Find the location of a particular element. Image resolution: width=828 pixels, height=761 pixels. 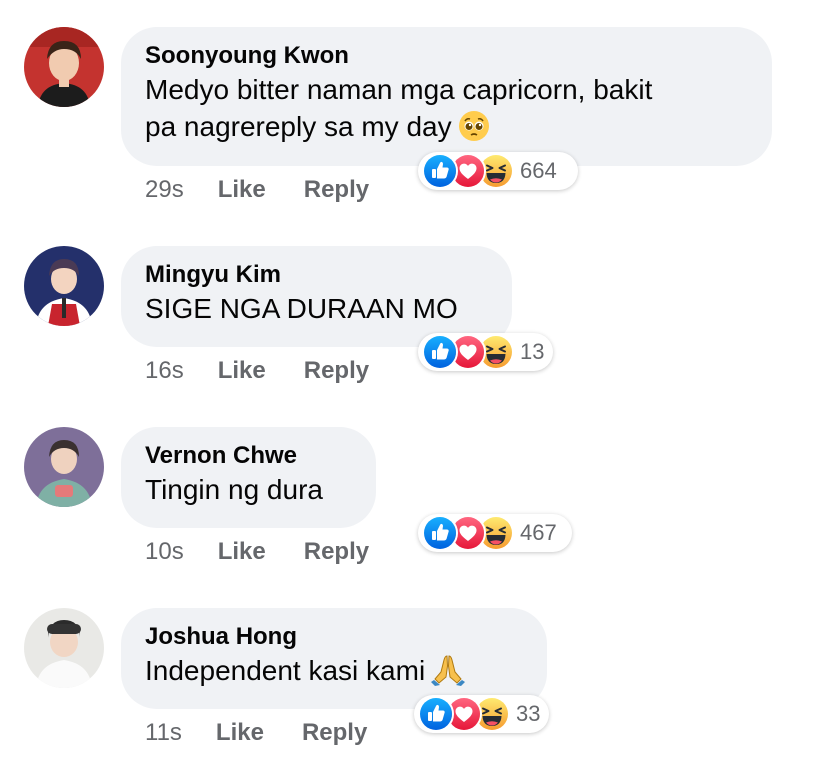

comment-bubble: Joshua Hong Independent kasi kami is located at coordinates (334, 658).